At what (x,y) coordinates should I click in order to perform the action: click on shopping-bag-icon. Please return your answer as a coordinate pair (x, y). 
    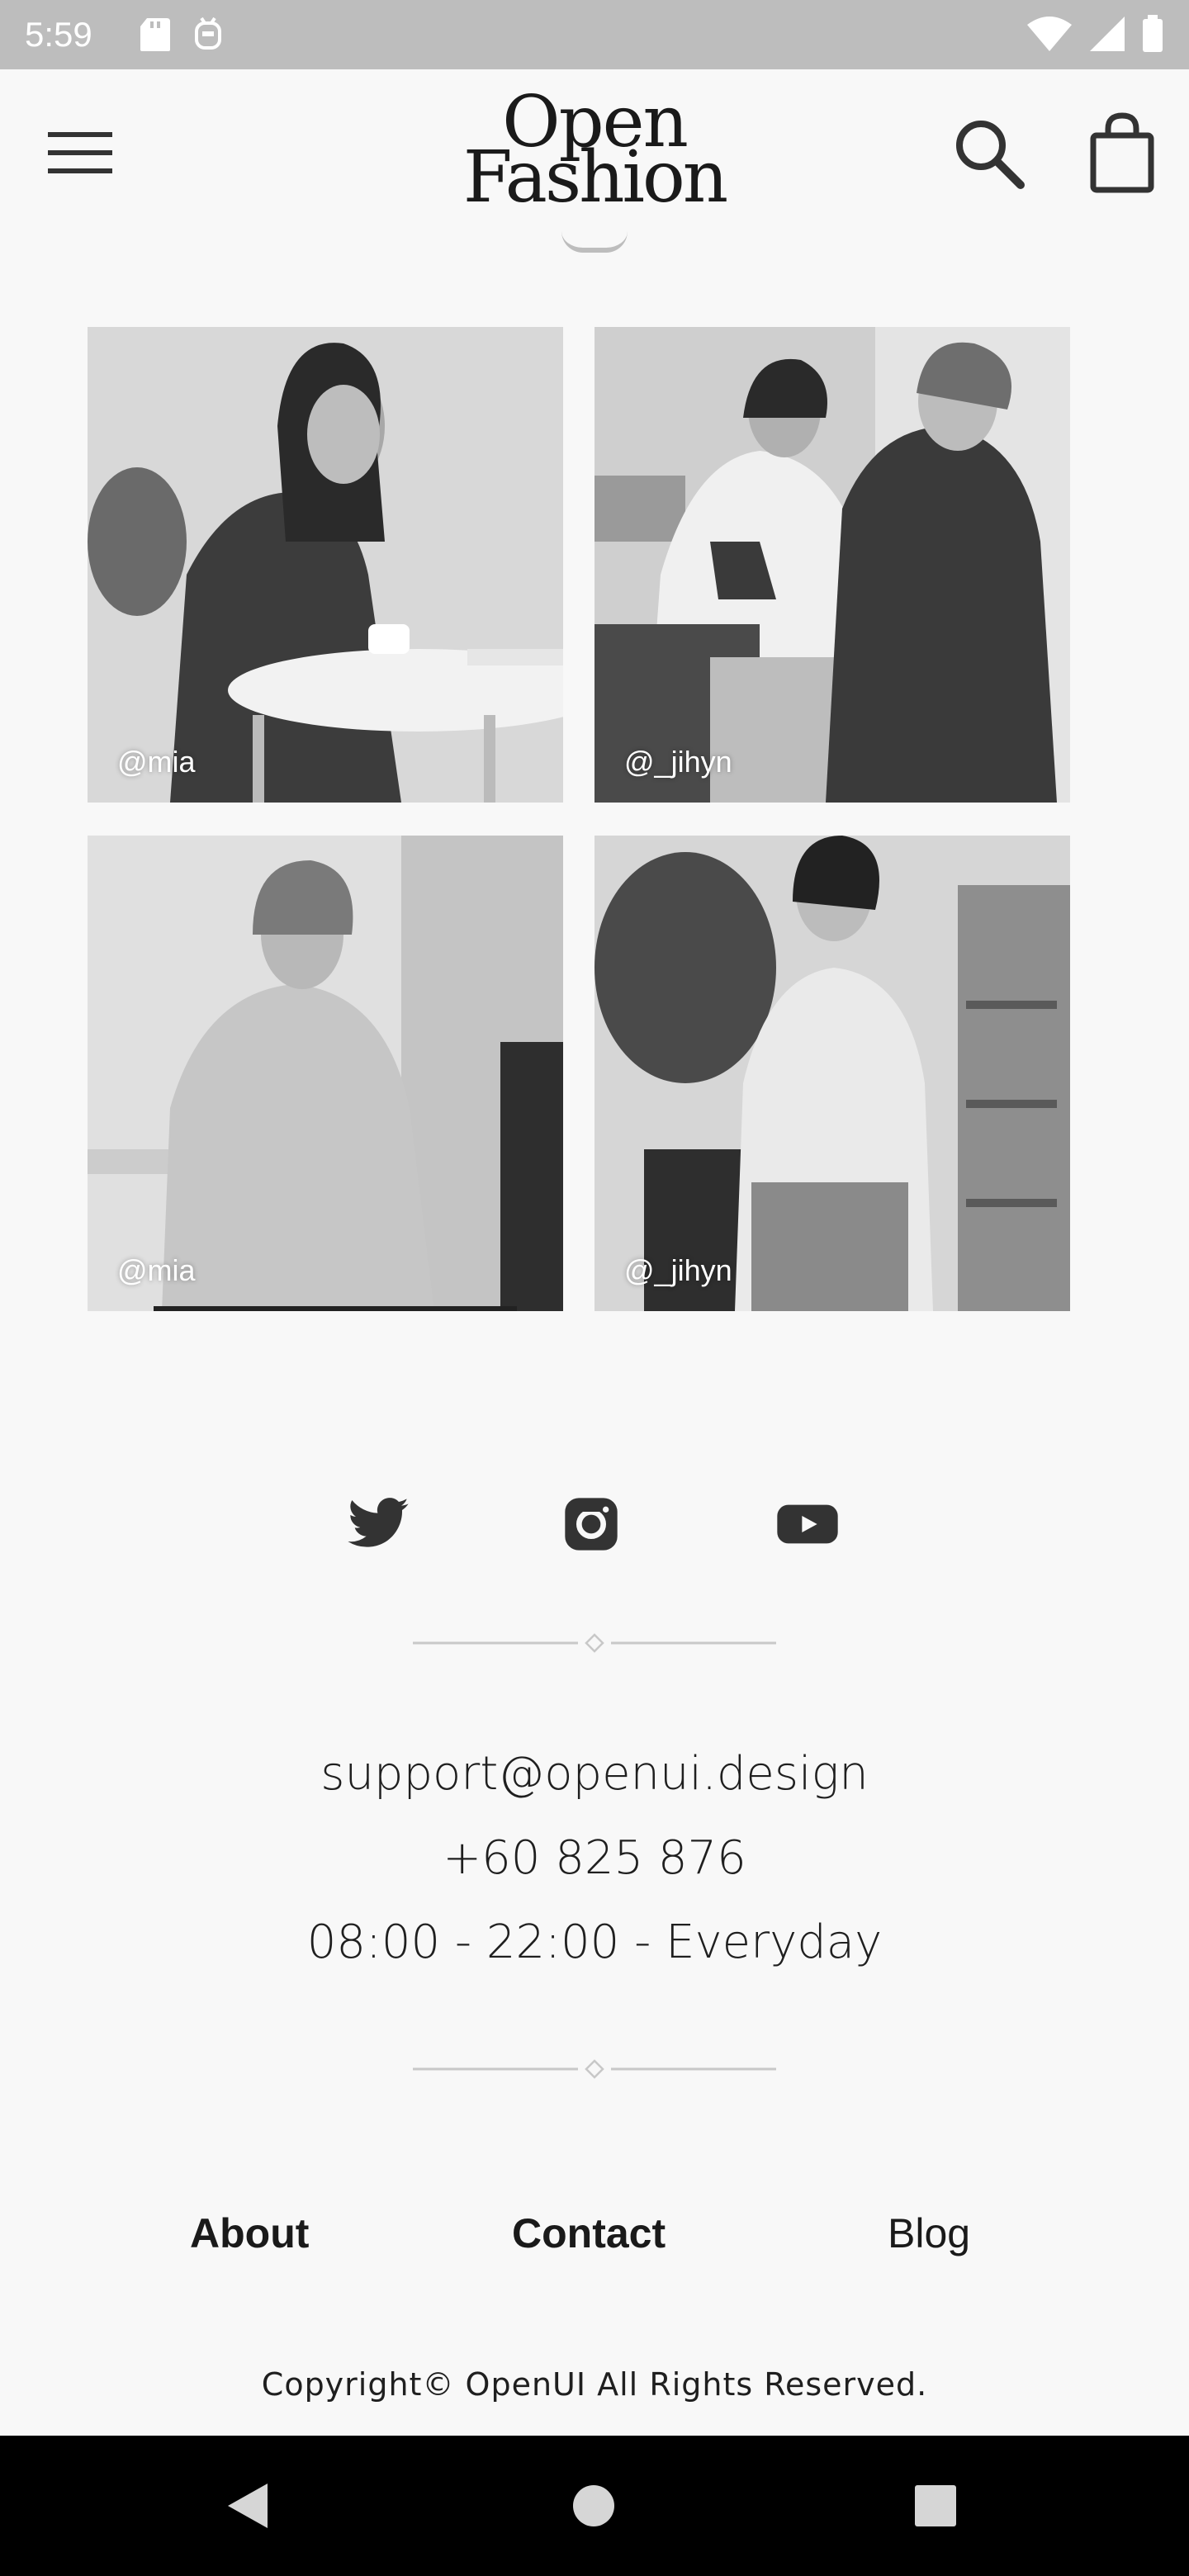
    Looking at the image, I should click on (1122, 152).